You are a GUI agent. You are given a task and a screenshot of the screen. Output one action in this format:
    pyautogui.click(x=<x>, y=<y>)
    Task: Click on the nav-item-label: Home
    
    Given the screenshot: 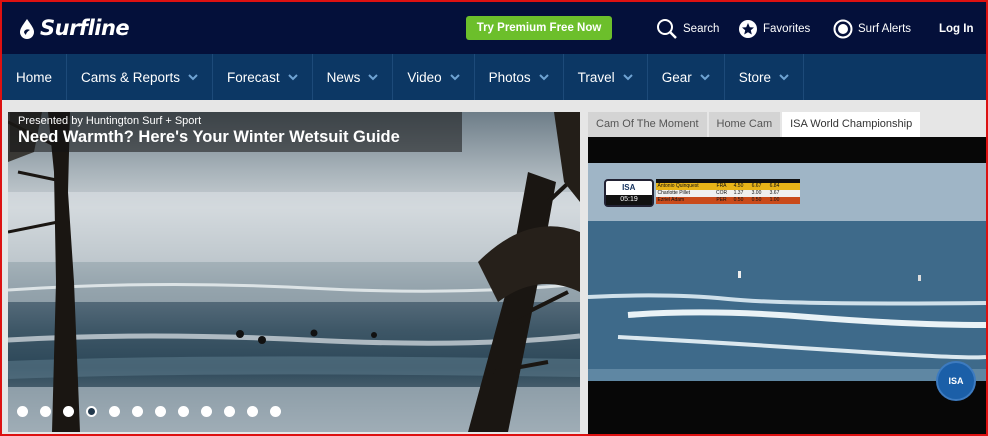 What is the action you would take?
    pyautogui.click(x=34, y=77)
    